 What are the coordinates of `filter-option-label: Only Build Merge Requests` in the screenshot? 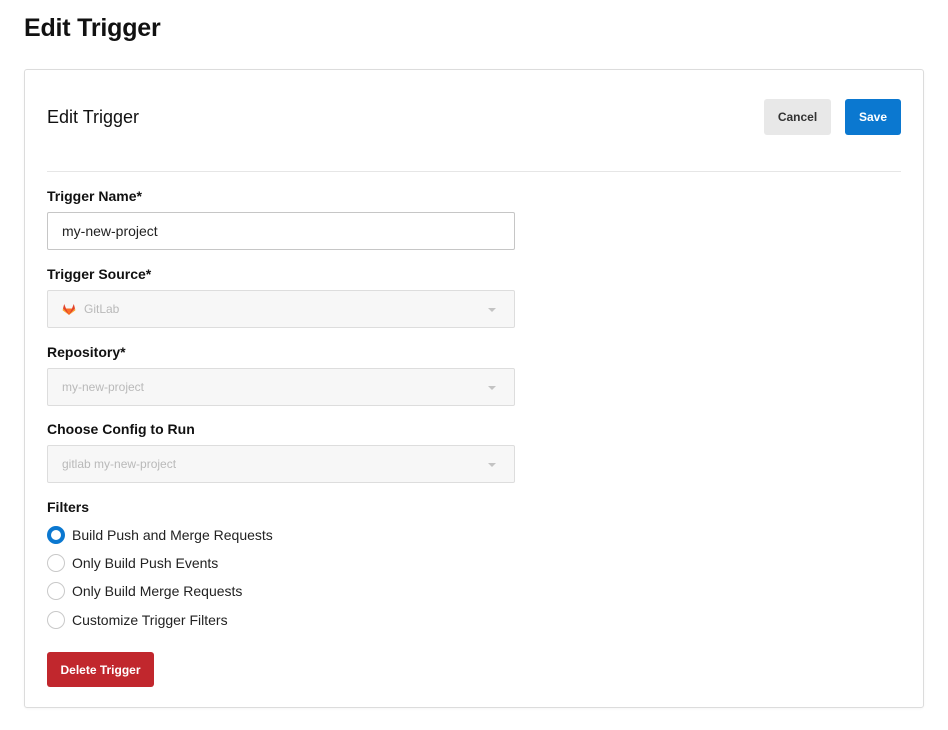 It's located at (157, 591).